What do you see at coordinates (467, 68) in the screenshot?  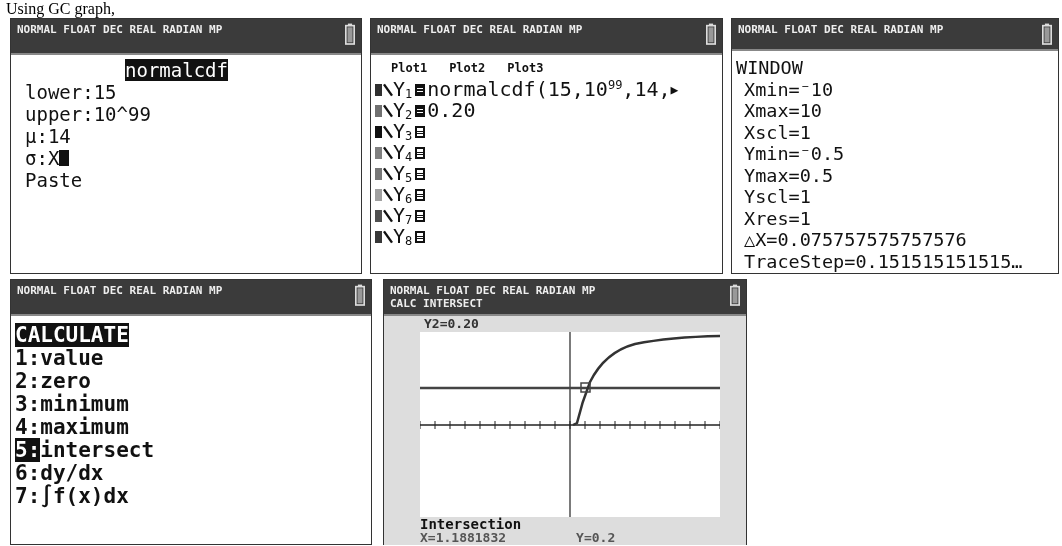 I see `plot-toggle: Plot2` at bounding box center [467, 68].